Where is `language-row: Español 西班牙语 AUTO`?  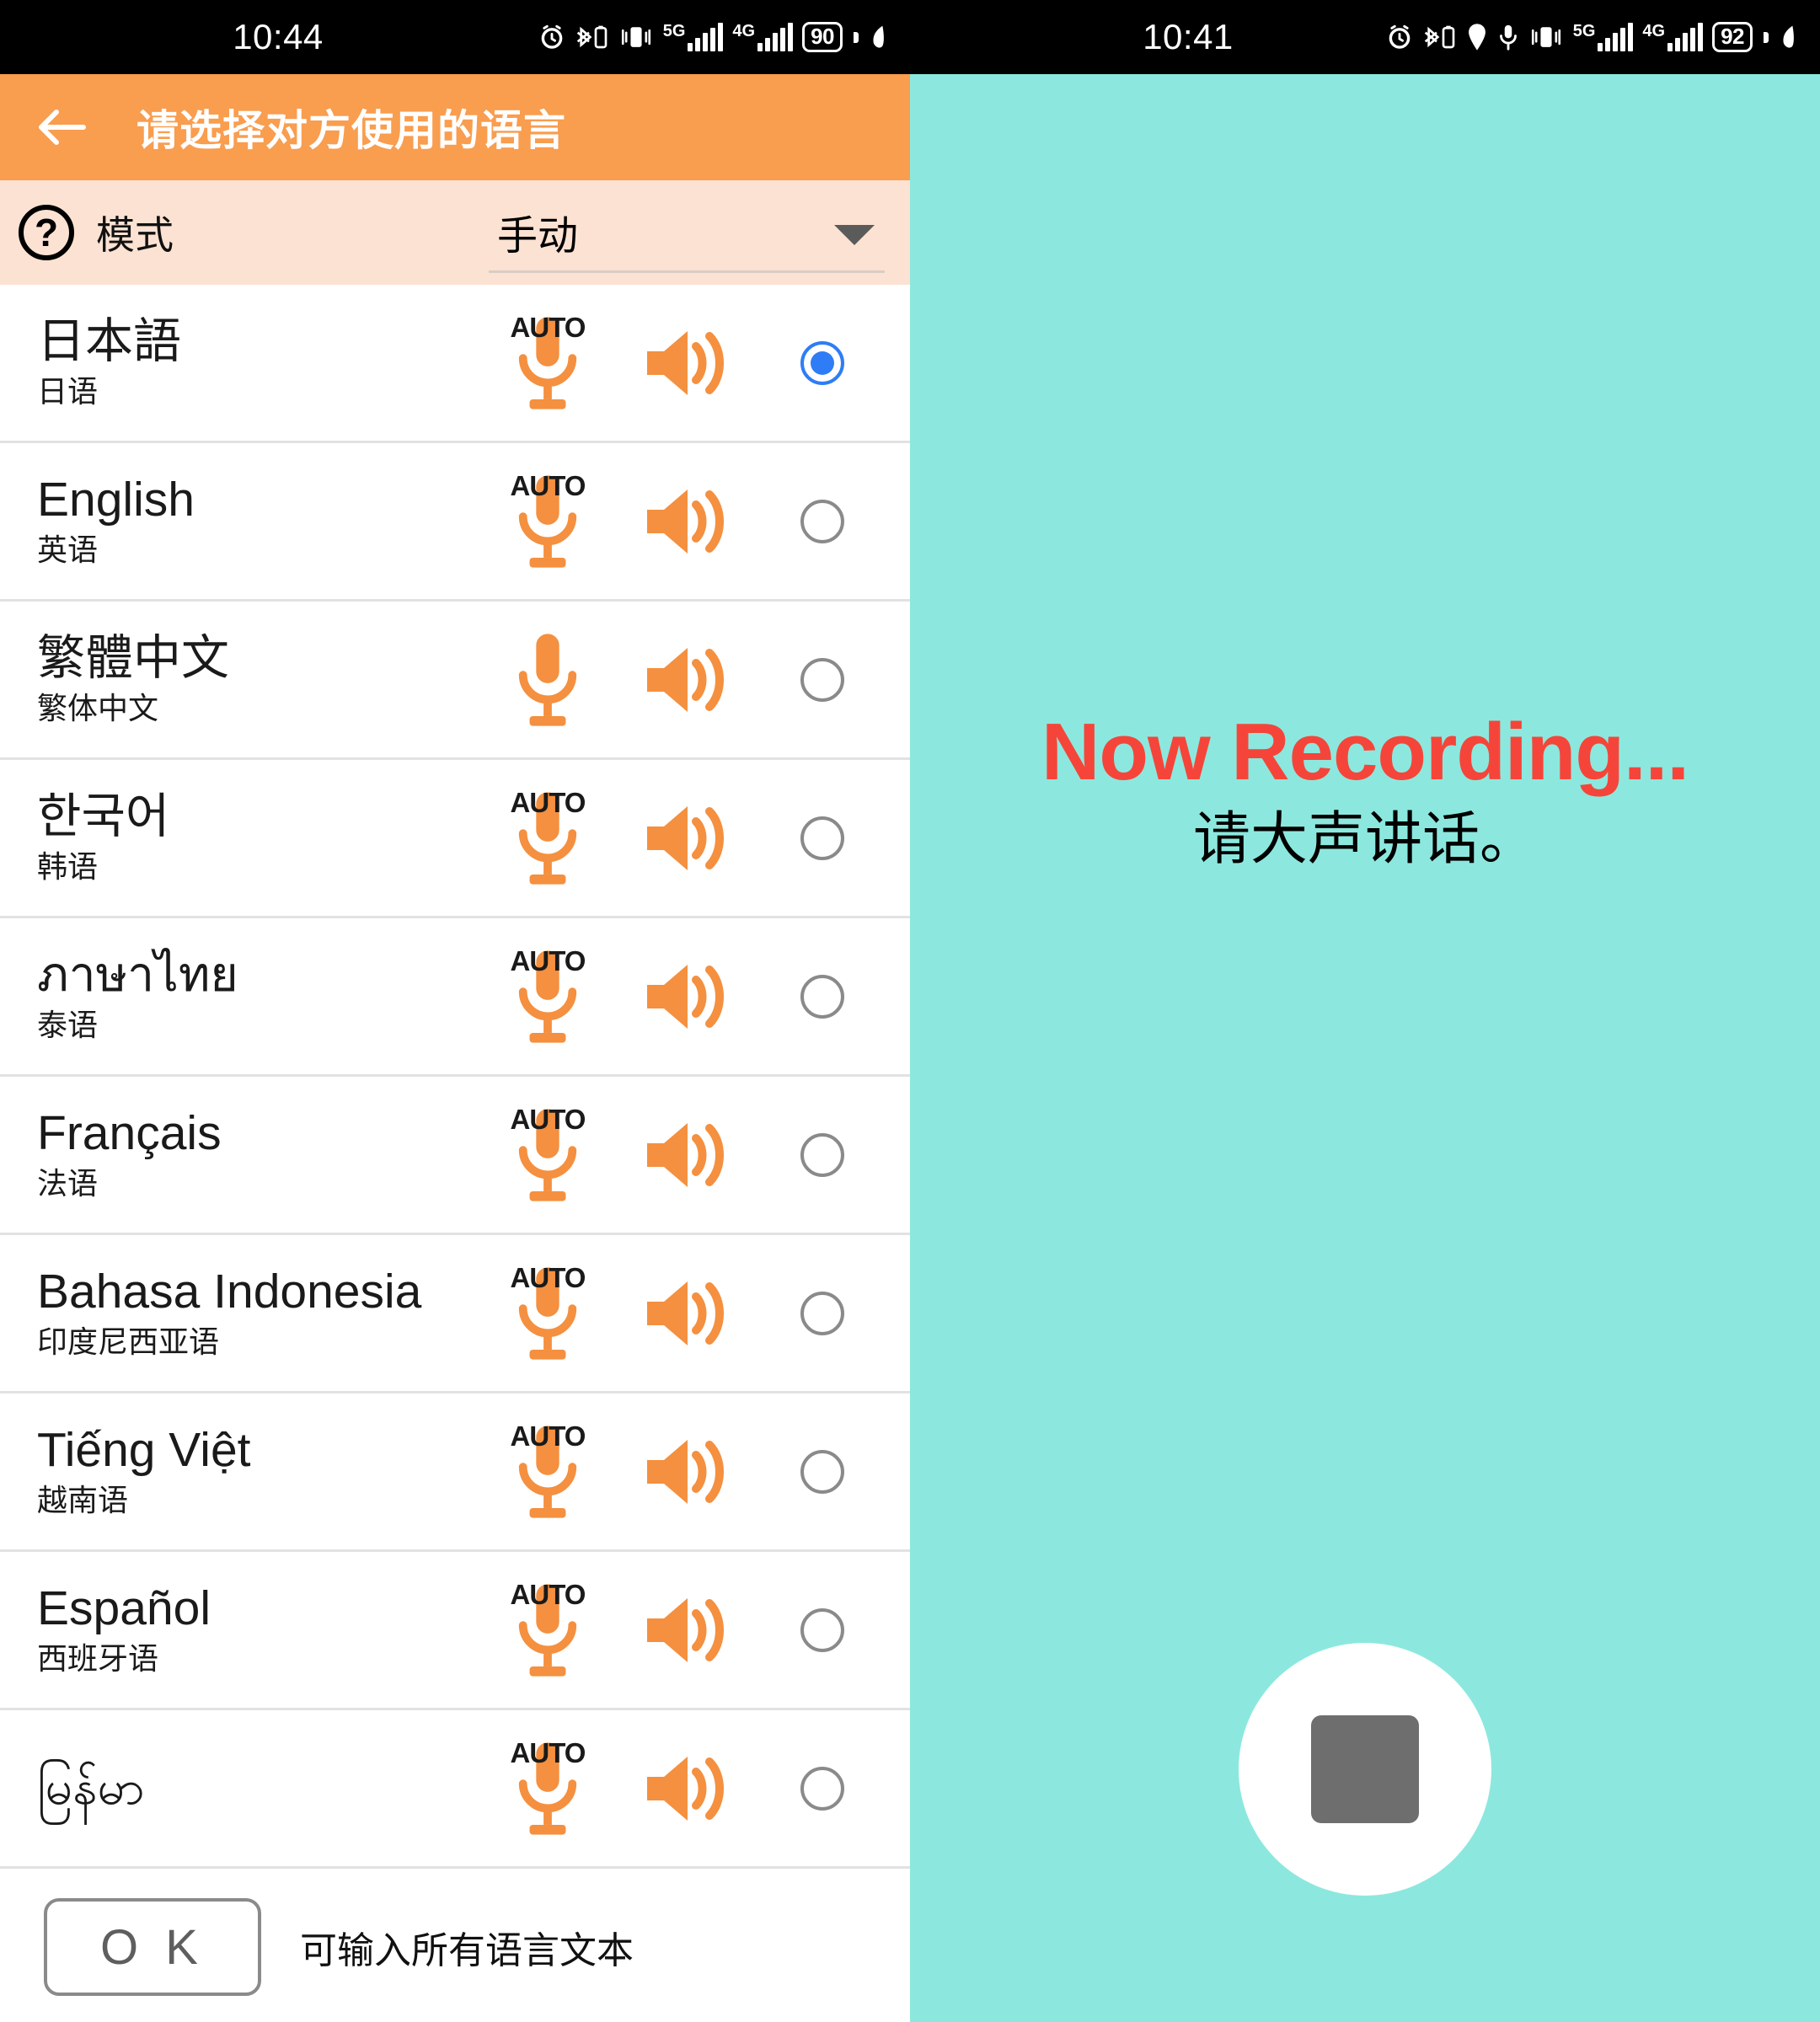
language-row: Español 西班牙语 AUTO is located at coordinates (455, 1631).